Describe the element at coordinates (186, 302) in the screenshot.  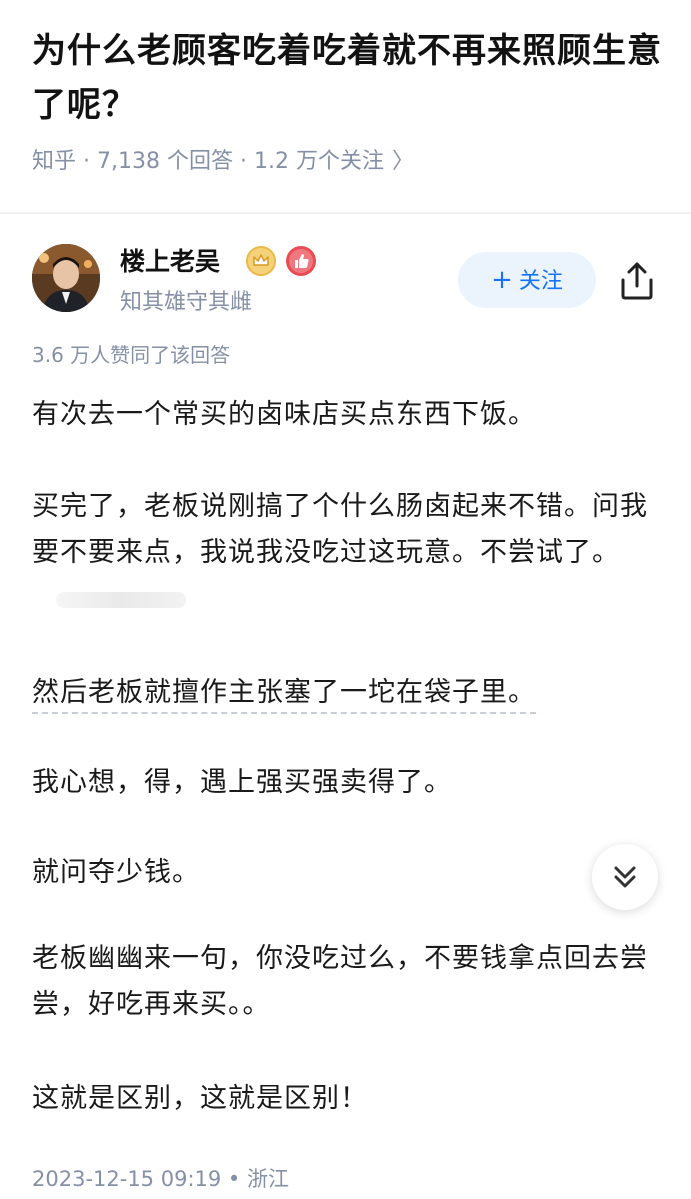
I see `author-bio: 知其雄守其雌` at that location.